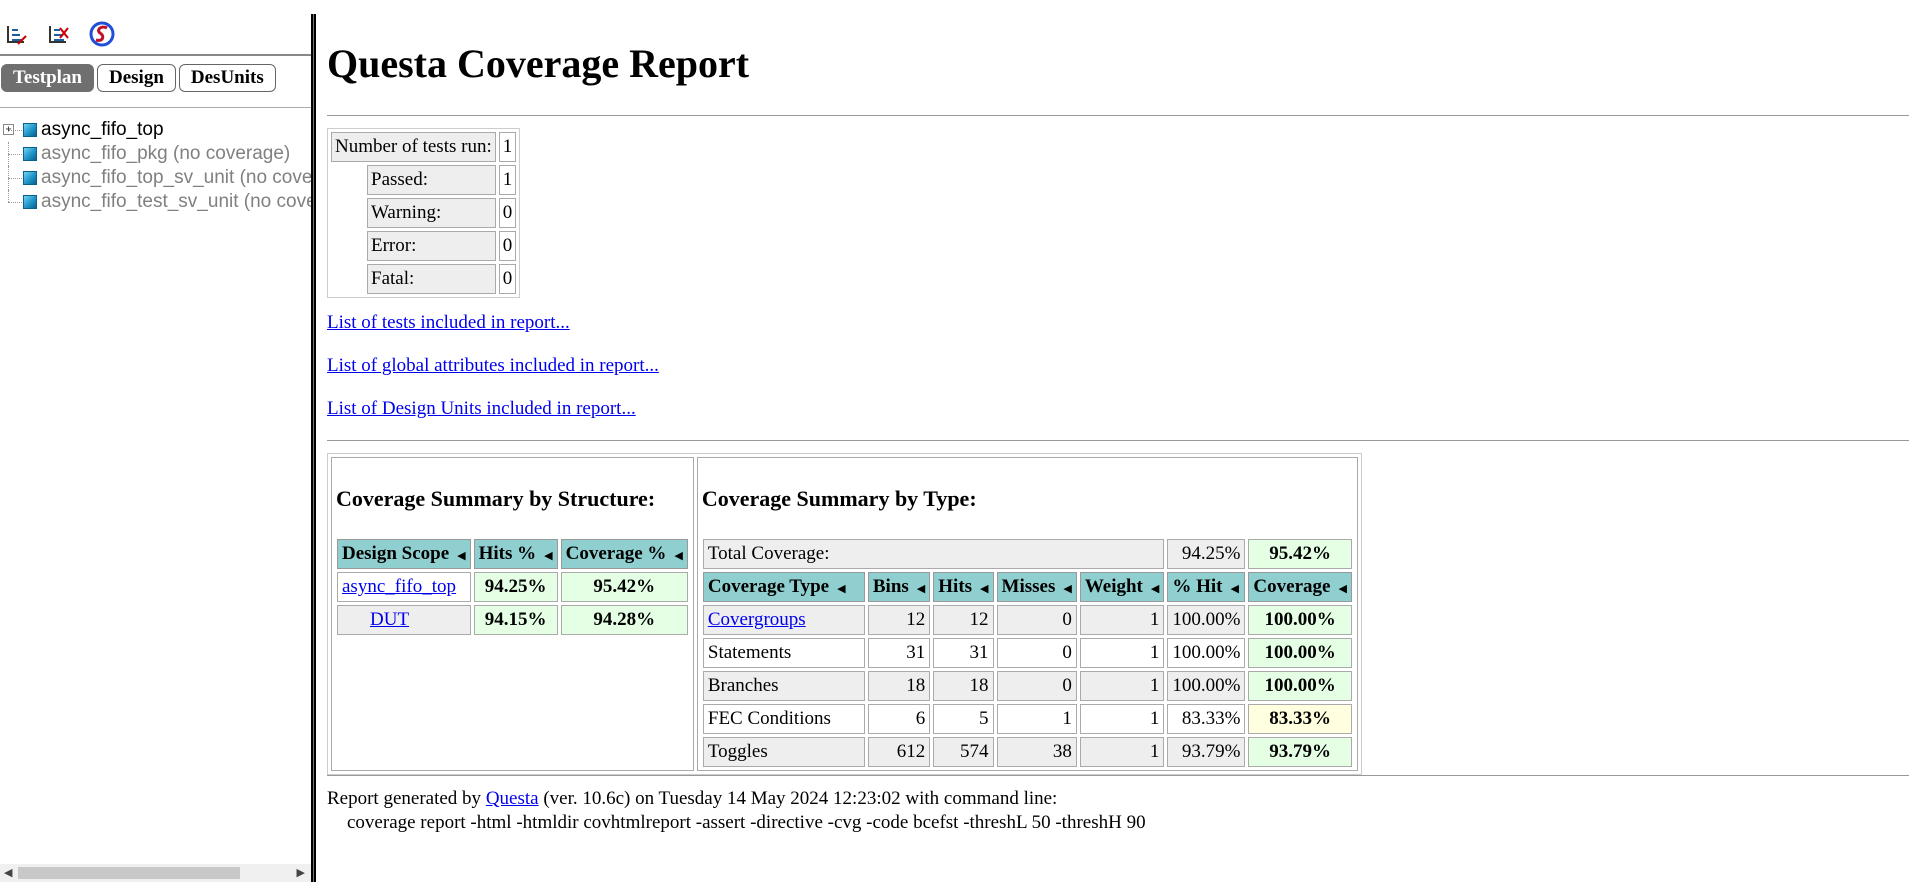  I want to click on toolbar-divider, so click(155, 55).